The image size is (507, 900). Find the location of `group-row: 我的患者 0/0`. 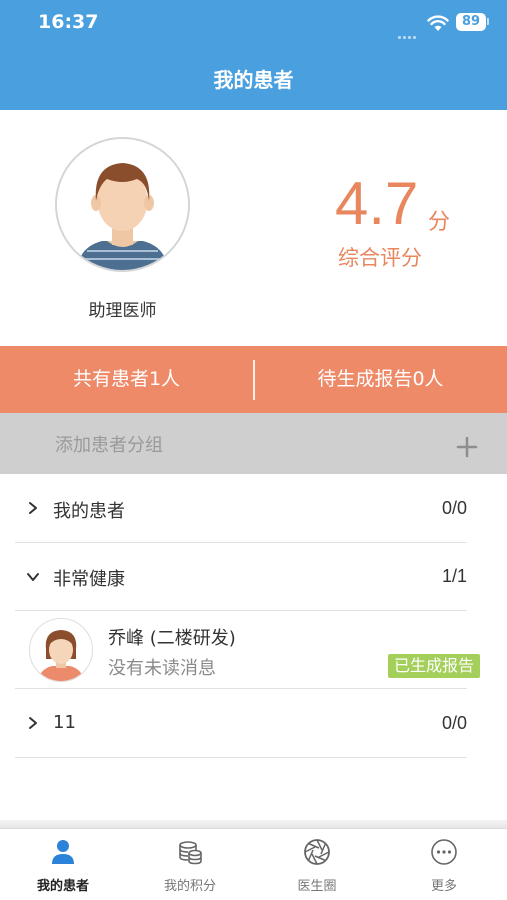

group-row: 我的患者 0/0 is located at coordinates (241, 509).